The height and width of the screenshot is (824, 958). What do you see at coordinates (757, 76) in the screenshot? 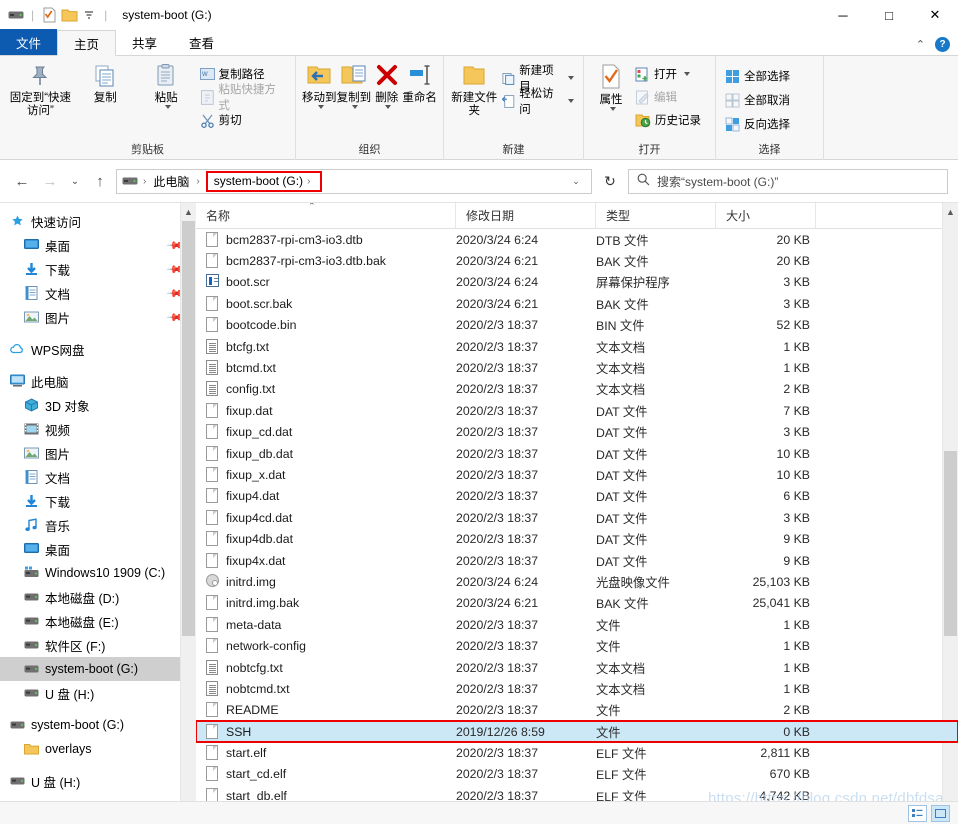
I see `select-all-button: 全部选择` at bounding box center [757, 76].